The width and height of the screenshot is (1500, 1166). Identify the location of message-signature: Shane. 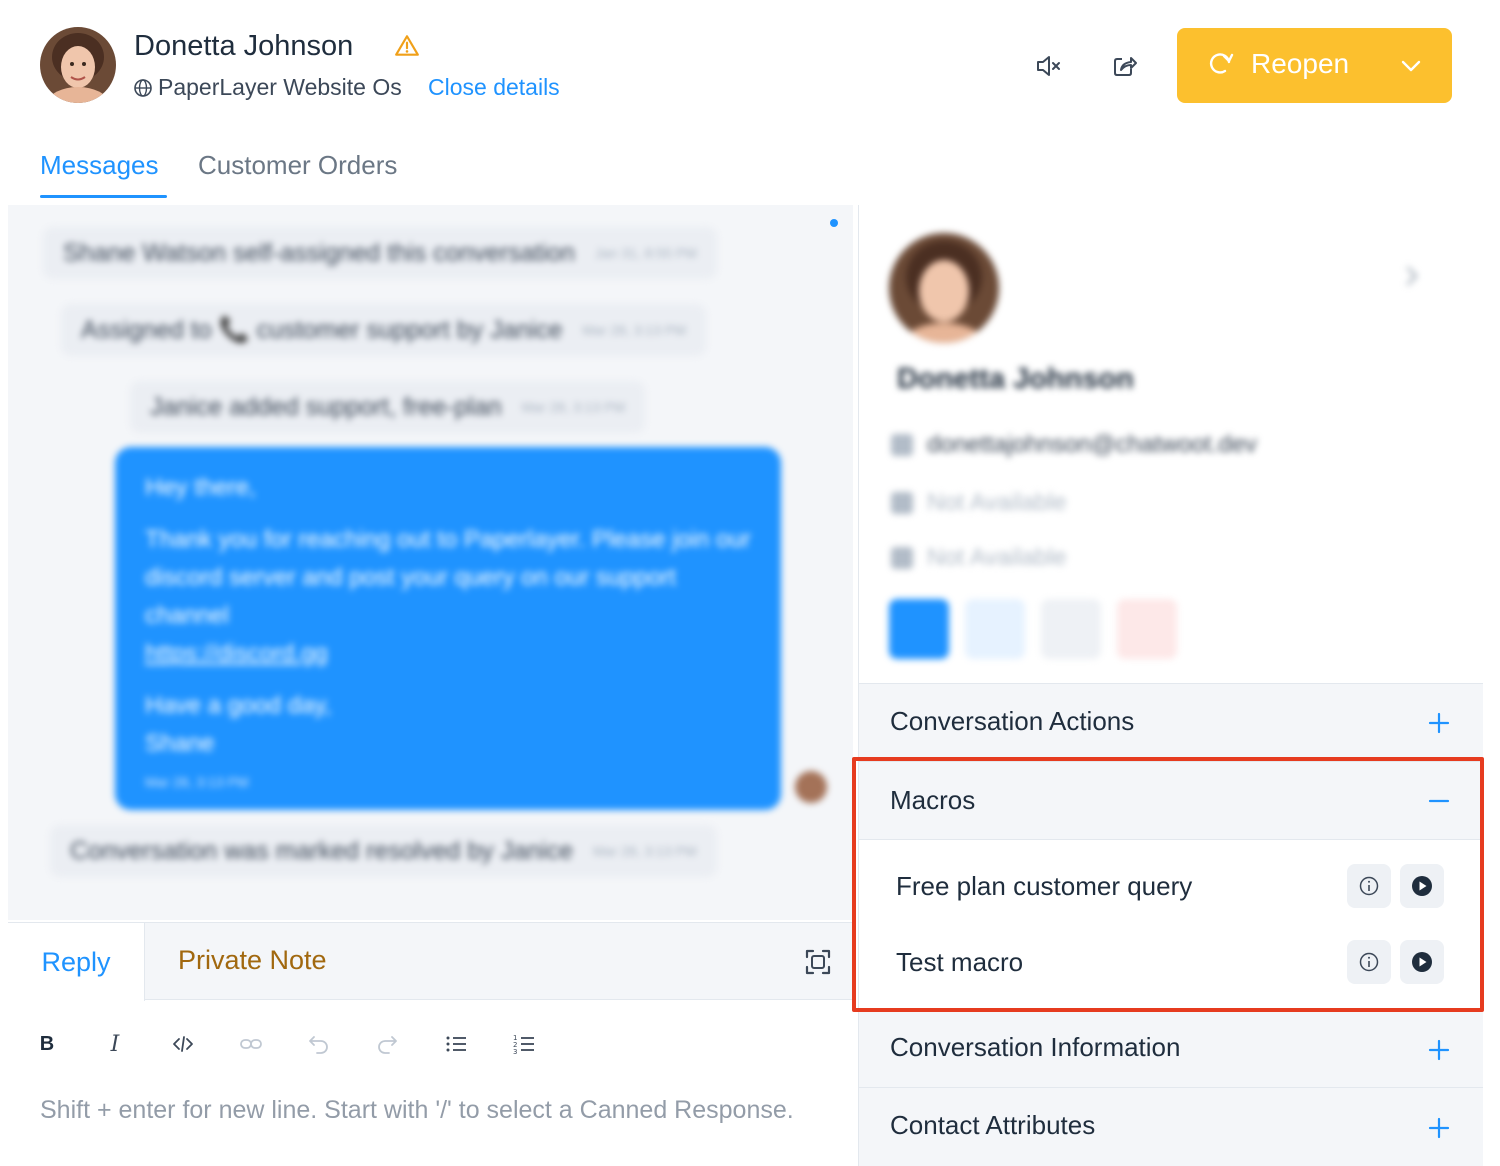
(180, 743).